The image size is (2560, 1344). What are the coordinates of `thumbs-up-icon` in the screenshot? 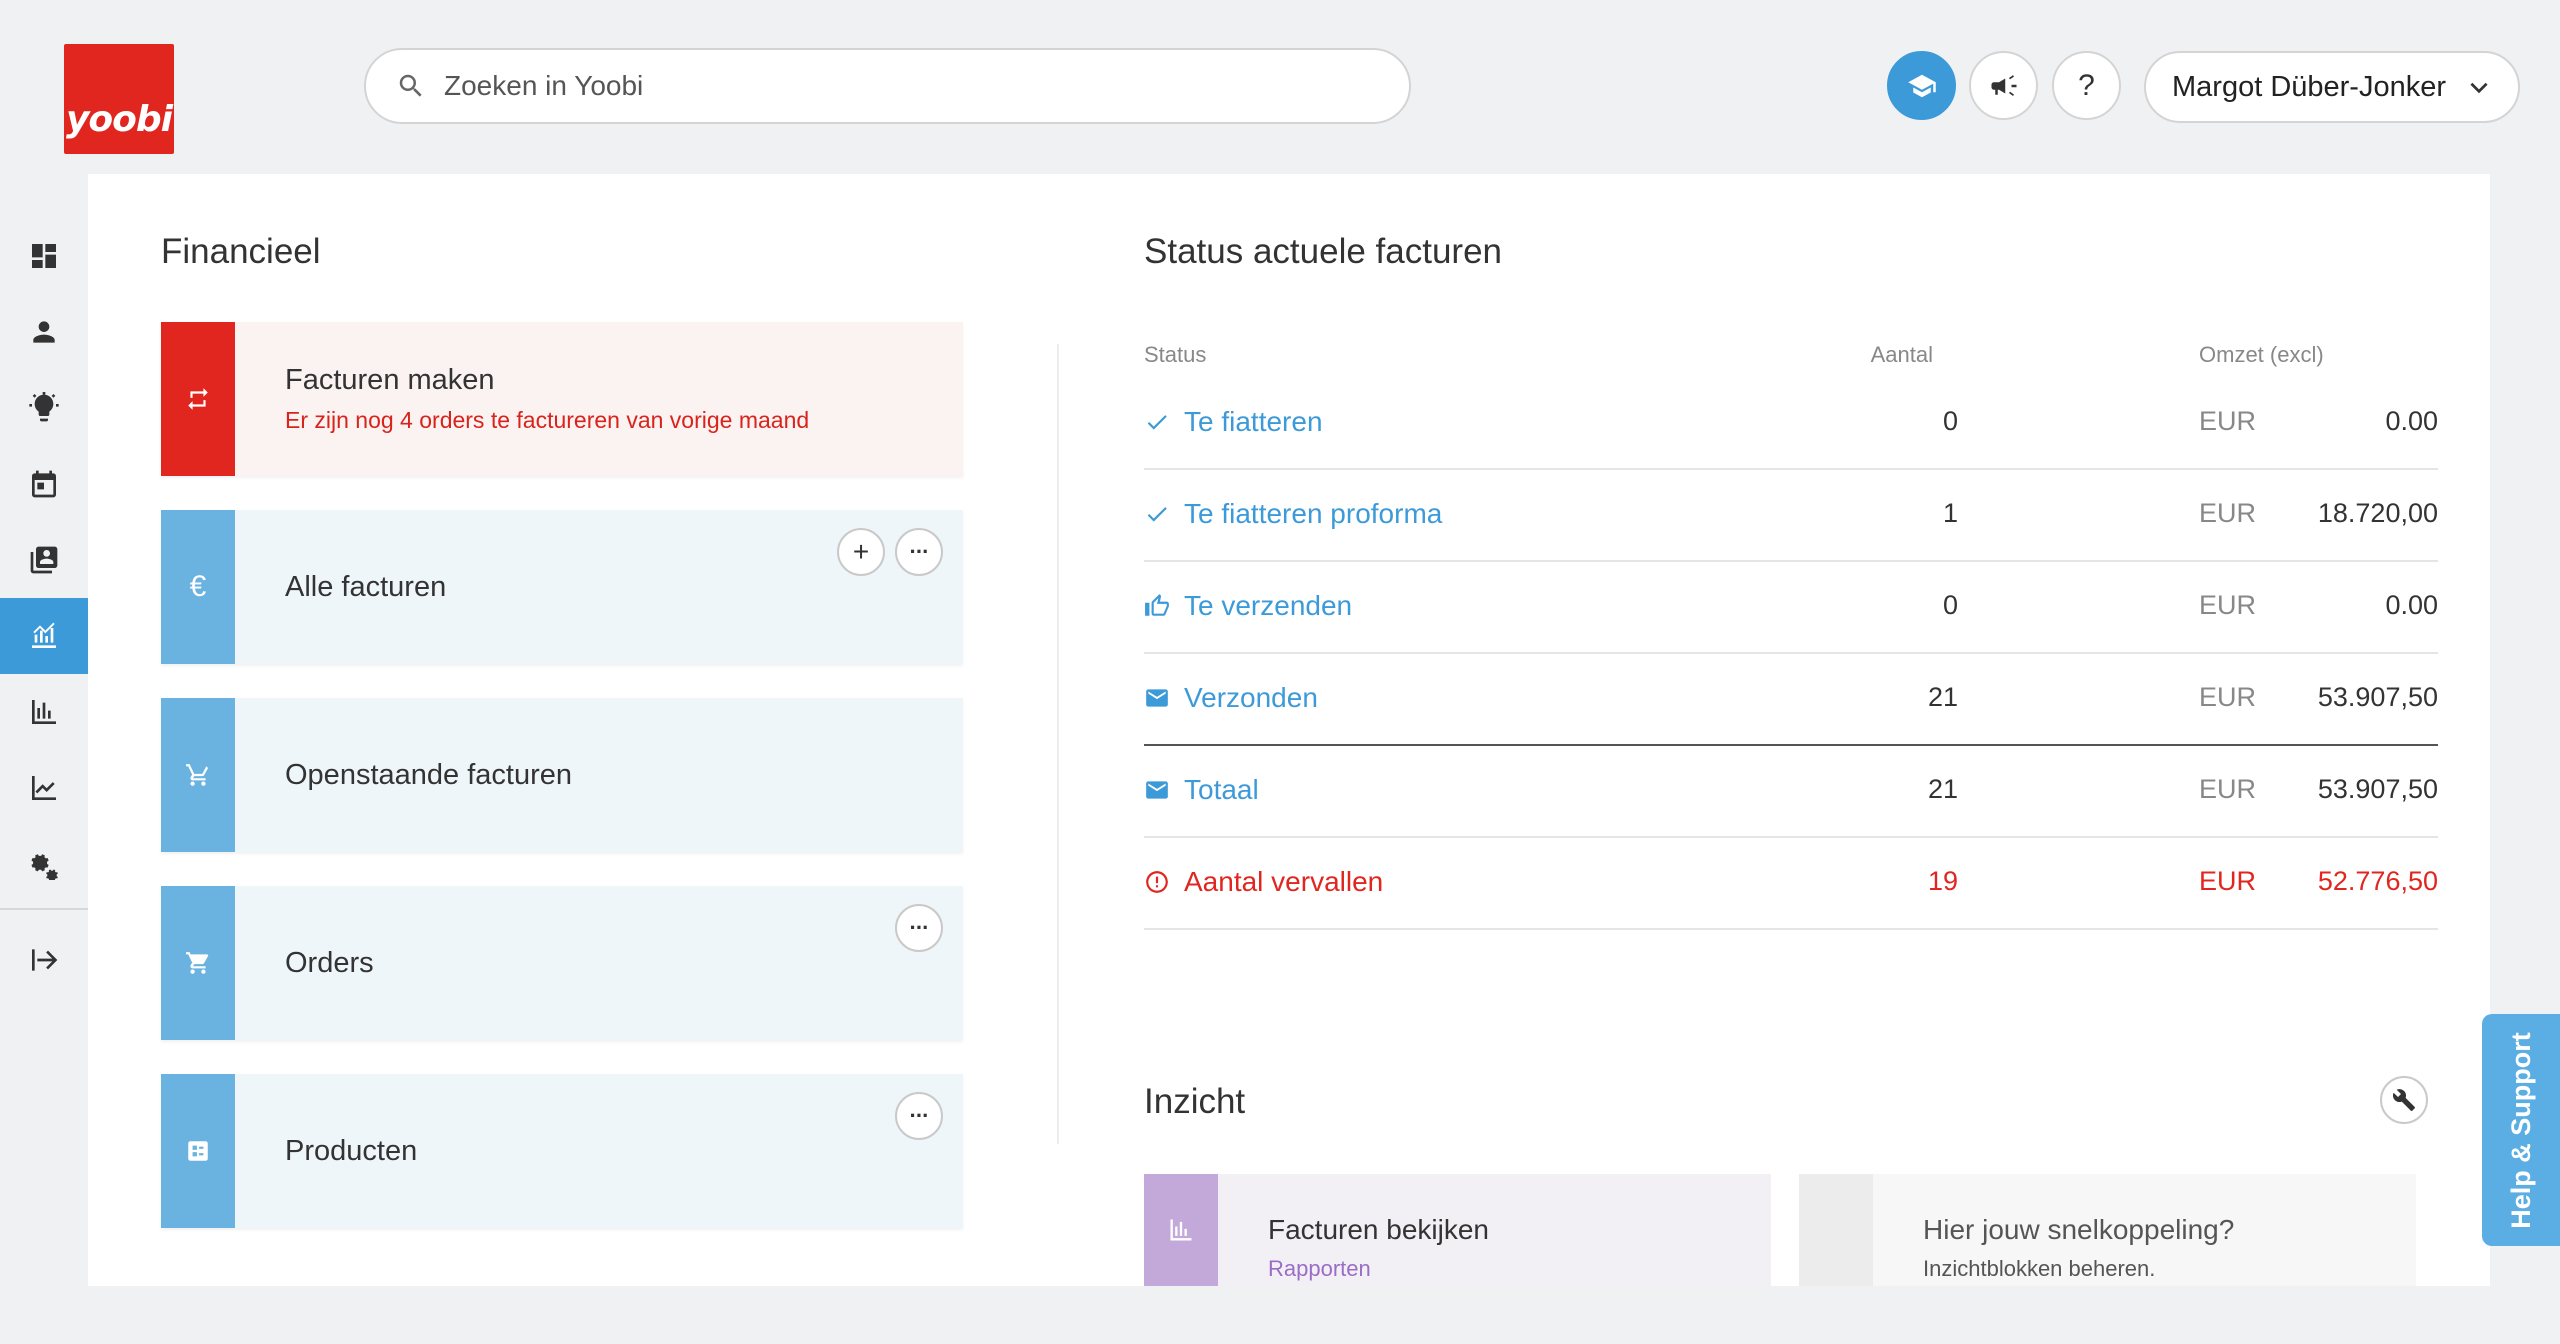 It's located at (1157, 605).